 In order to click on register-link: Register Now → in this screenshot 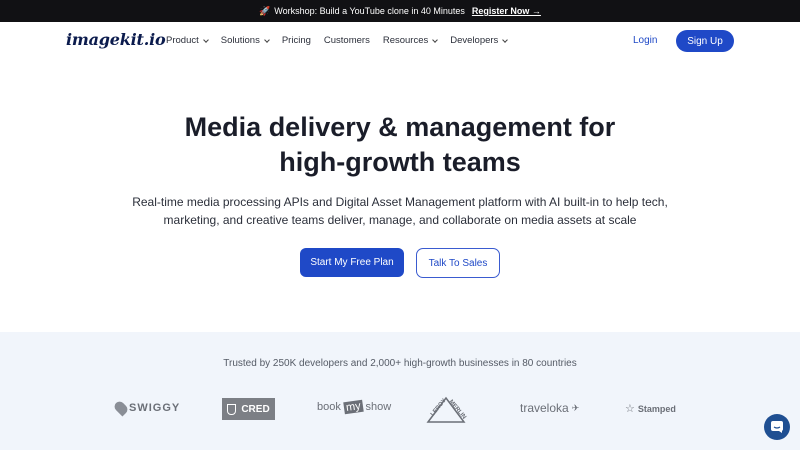, I will do `click(506, 11)`.